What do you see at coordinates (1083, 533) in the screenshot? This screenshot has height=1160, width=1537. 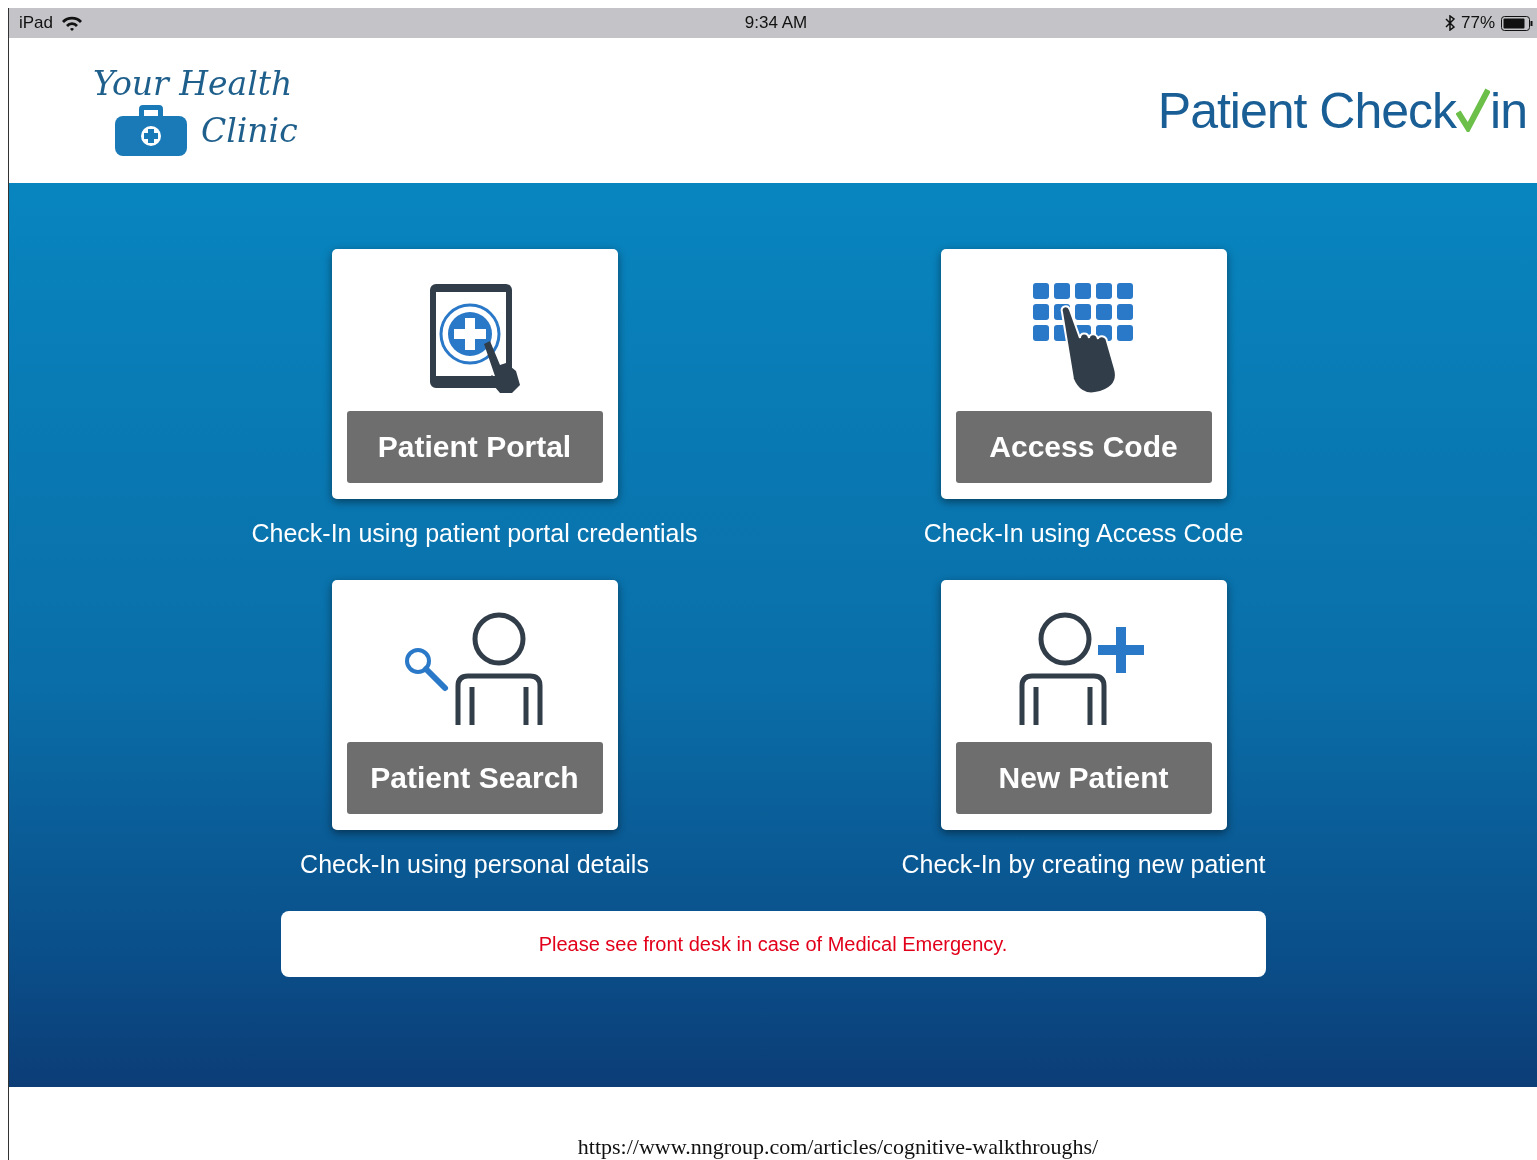 I see `option-description: Check-In using Access Code` at bounding box center [1083, 533].